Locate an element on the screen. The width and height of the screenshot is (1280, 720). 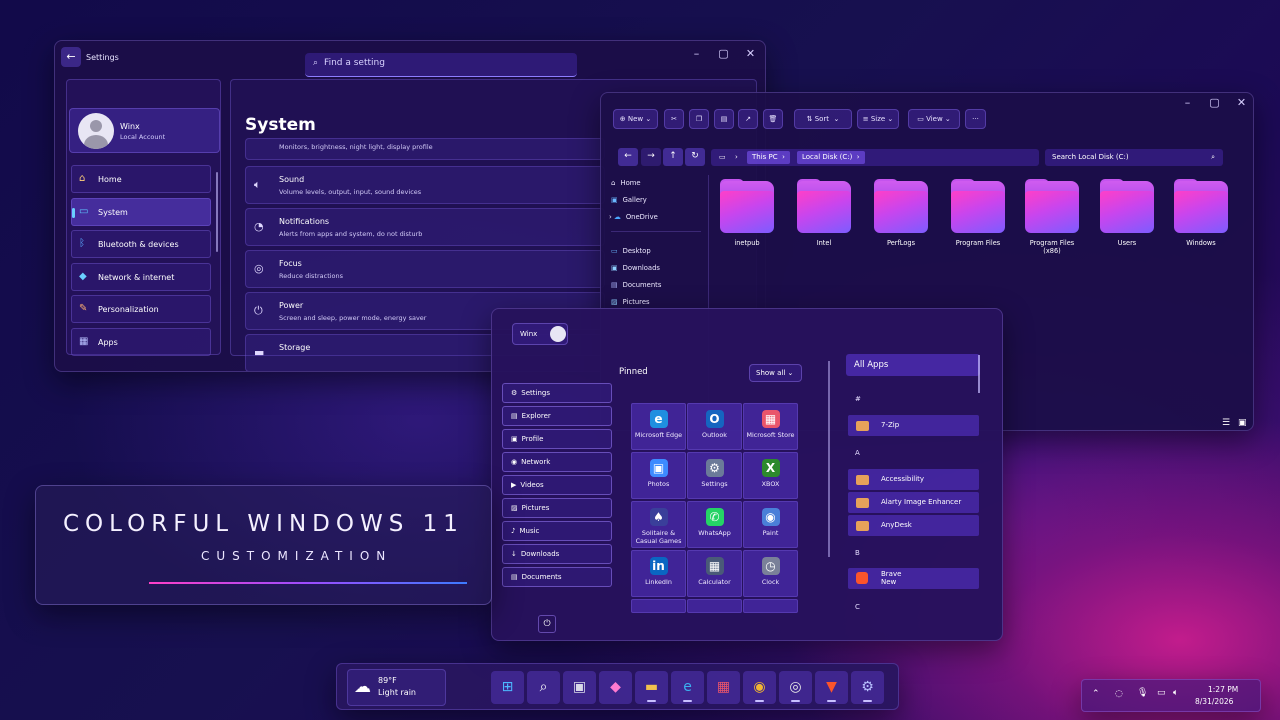
app-7zip: 7-Zip is located at coordinates (913, 425).